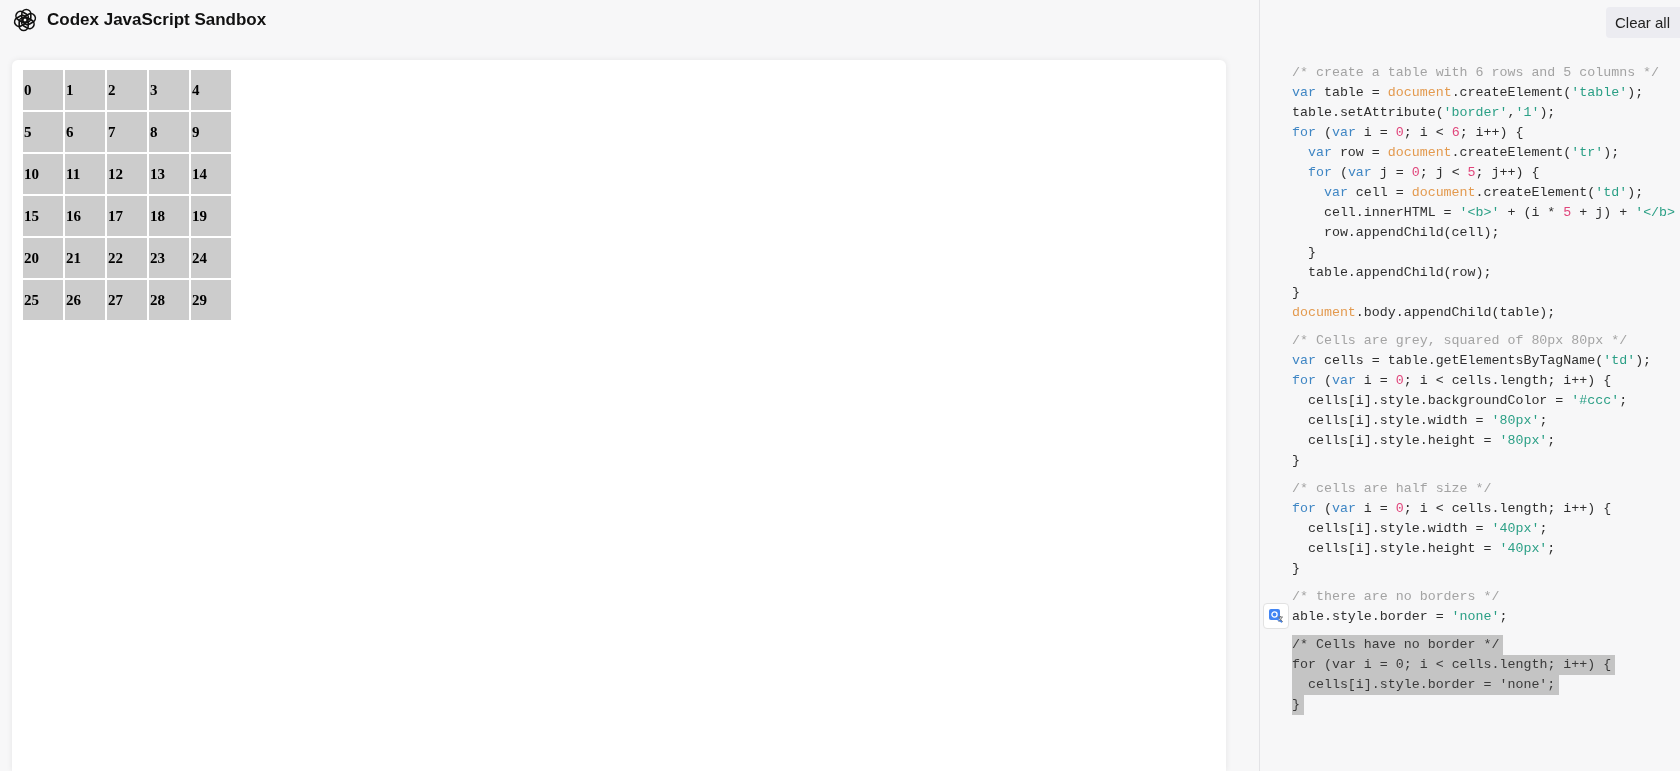 The width and height of the screenshot is (1680, 771). What do you see at coordinates (43, 258) in the screenshot?
I see `table-cell: 20` at bounding box center [43, 258].